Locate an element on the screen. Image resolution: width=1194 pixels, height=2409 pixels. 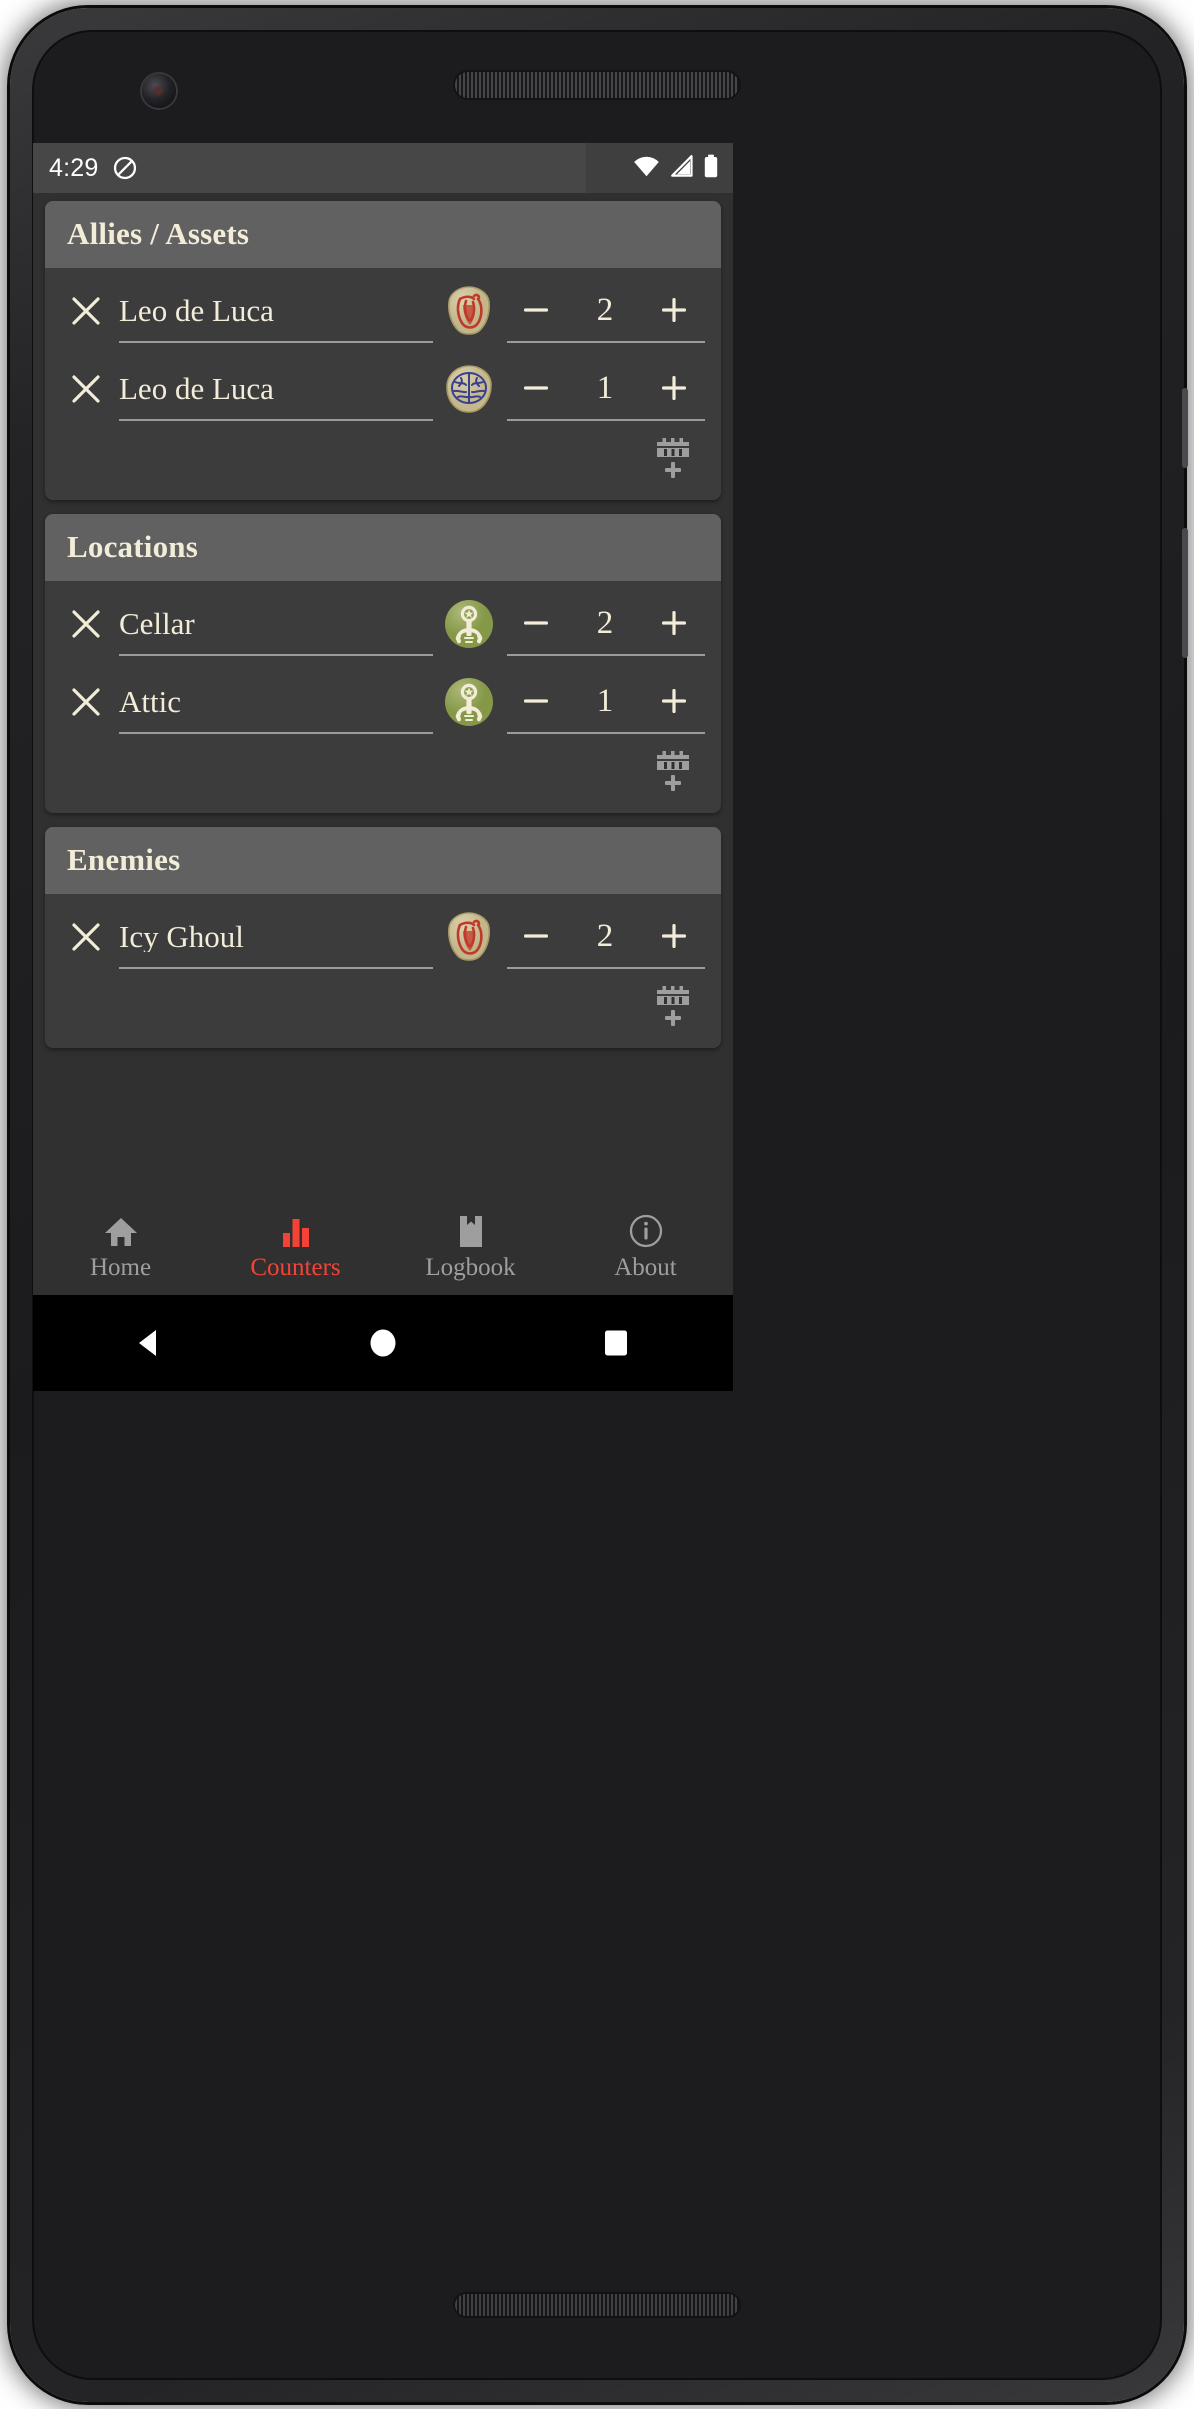
counter-row: Leo de Luca 2 is located at coordinates (383, 311).